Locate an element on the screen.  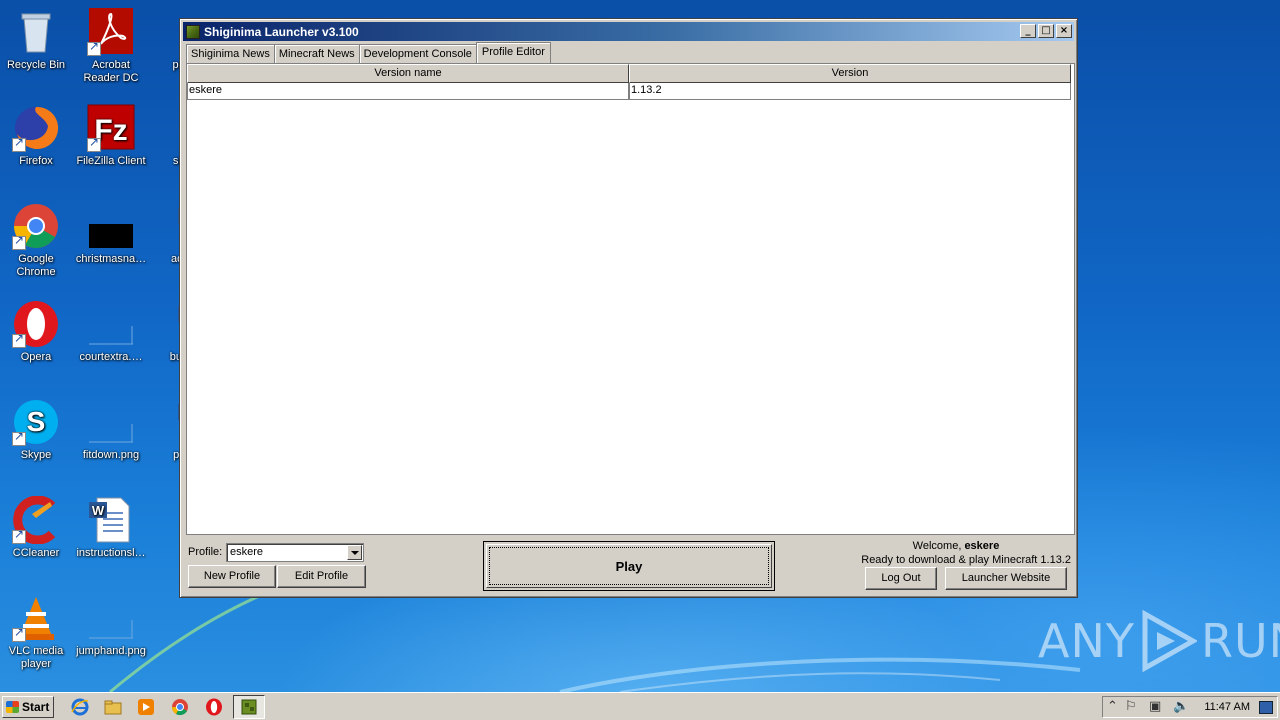
desktop-icon-fitdown: fitdown.png is located at coordinates (111, 430).